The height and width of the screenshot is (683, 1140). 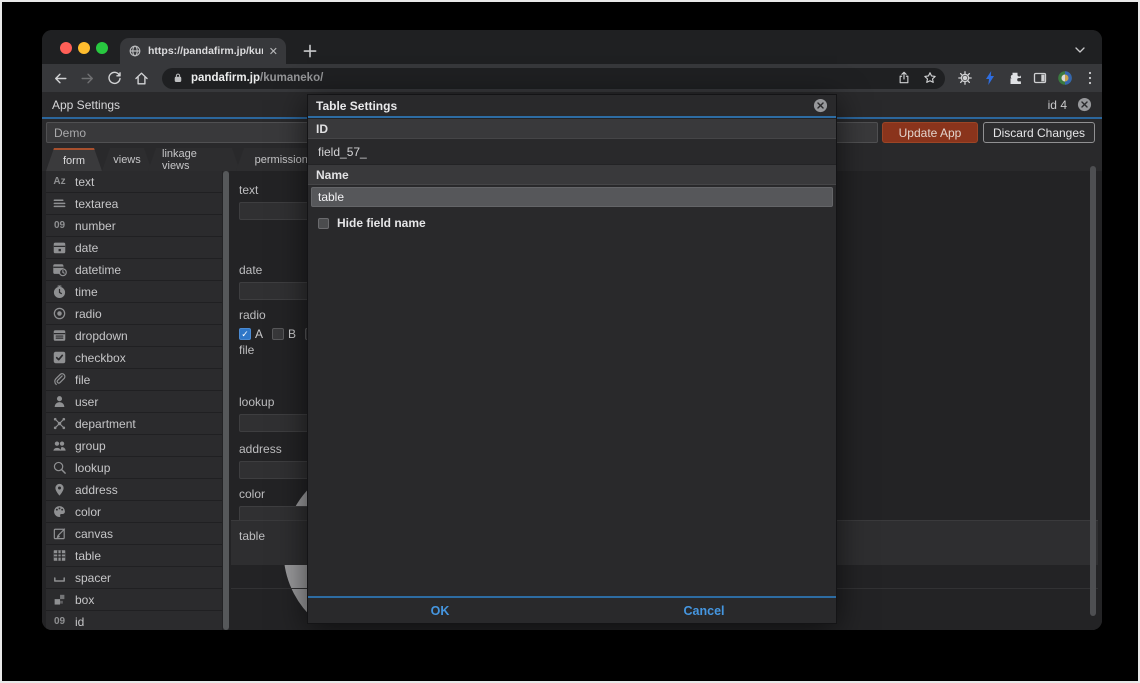 I want to click on browser-menu-icon, so click(x=1090, y=78).